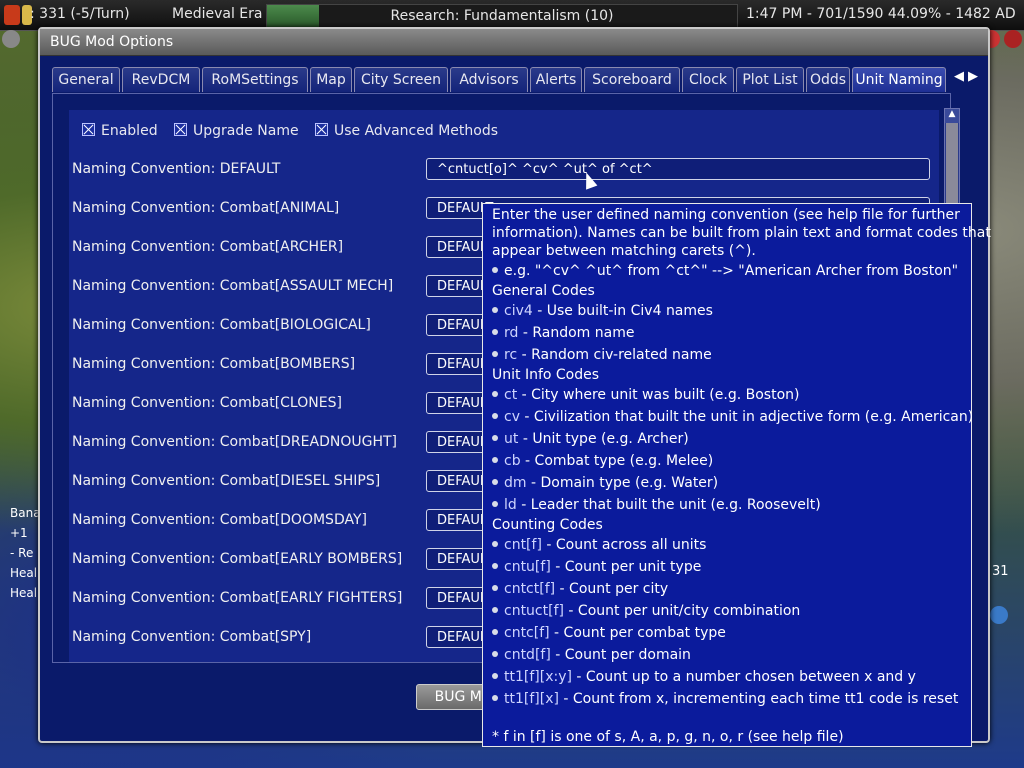  What do you see at coordinates (512, 461) in the screenshot?
I see `code-name: cb` at bounding box center [512, 461].